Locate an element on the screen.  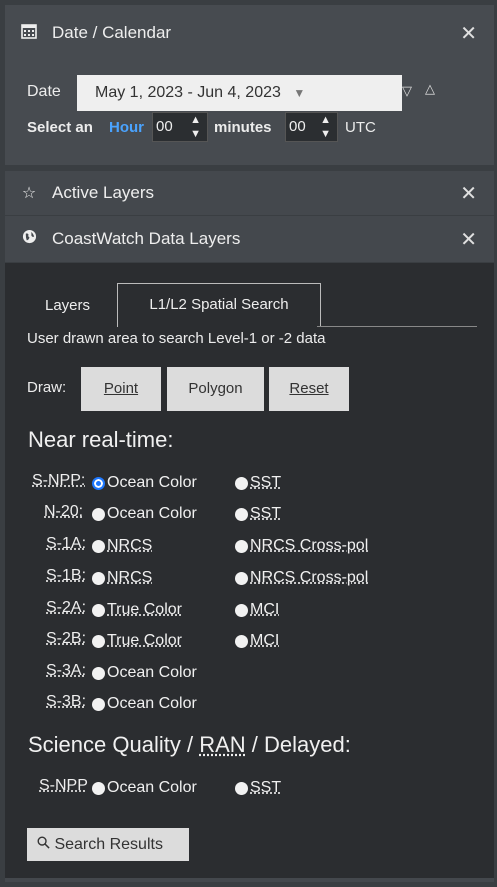
hour-value: 00 is located at coordinates (164, 126).